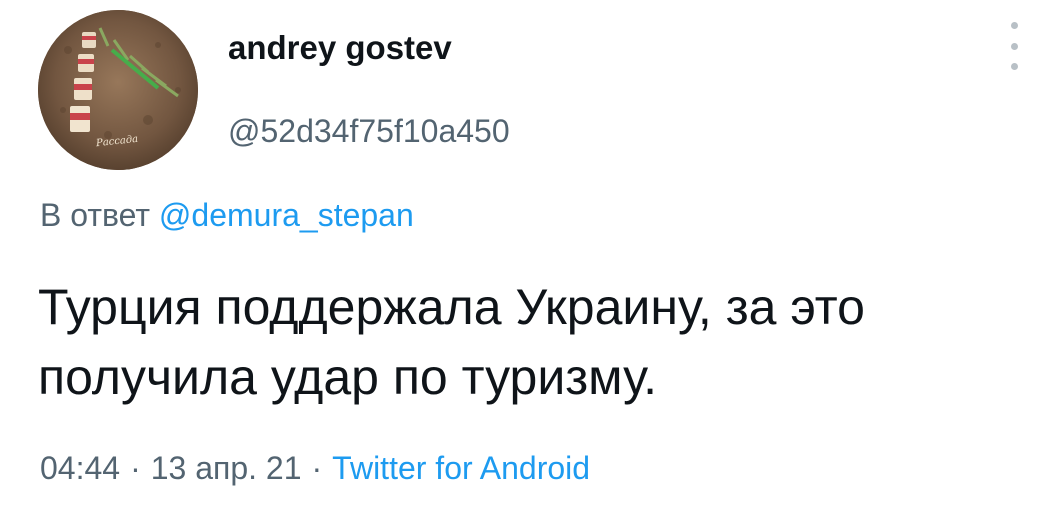 Image resolution: width=1060 pixels, height=526 pixels. What do you see at coordinates (369, 131) in the screenshot?
I see `author-handle: @52d34f75f10a450` at bounding box center [369, 131].